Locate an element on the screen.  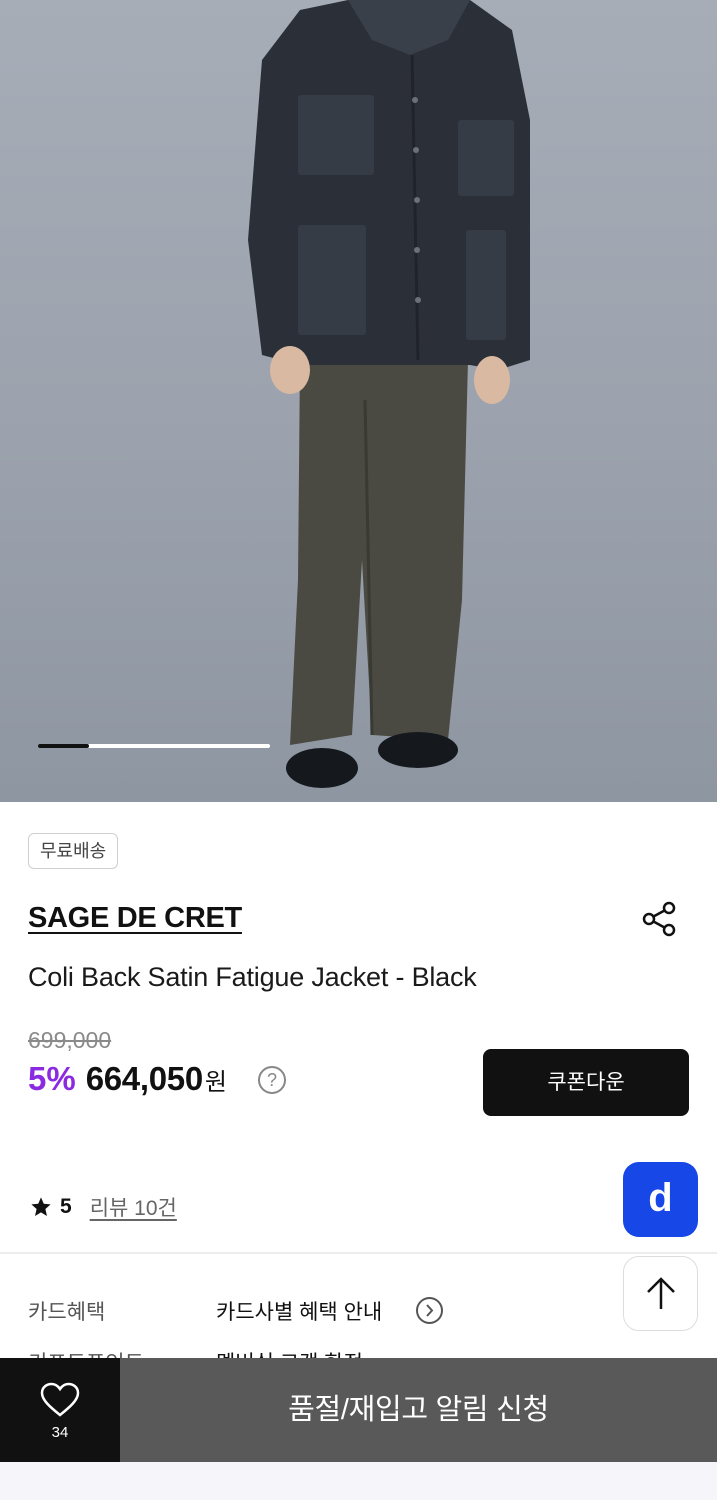
gallery-progress-fill is located at coordinates (64, 746).